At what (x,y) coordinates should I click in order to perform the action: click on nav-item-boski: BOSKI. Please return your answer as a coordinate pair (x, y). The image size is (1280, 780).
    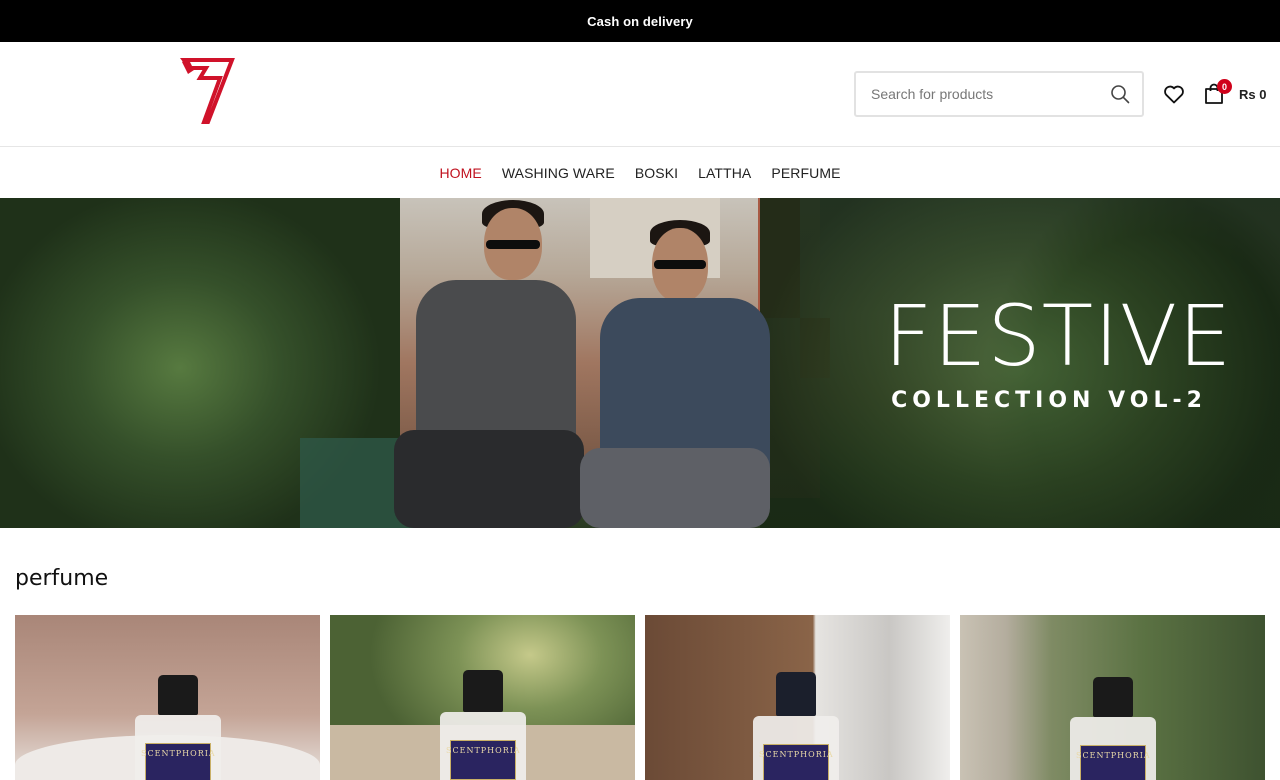
    Looking at the image, I should click on (656, 173).